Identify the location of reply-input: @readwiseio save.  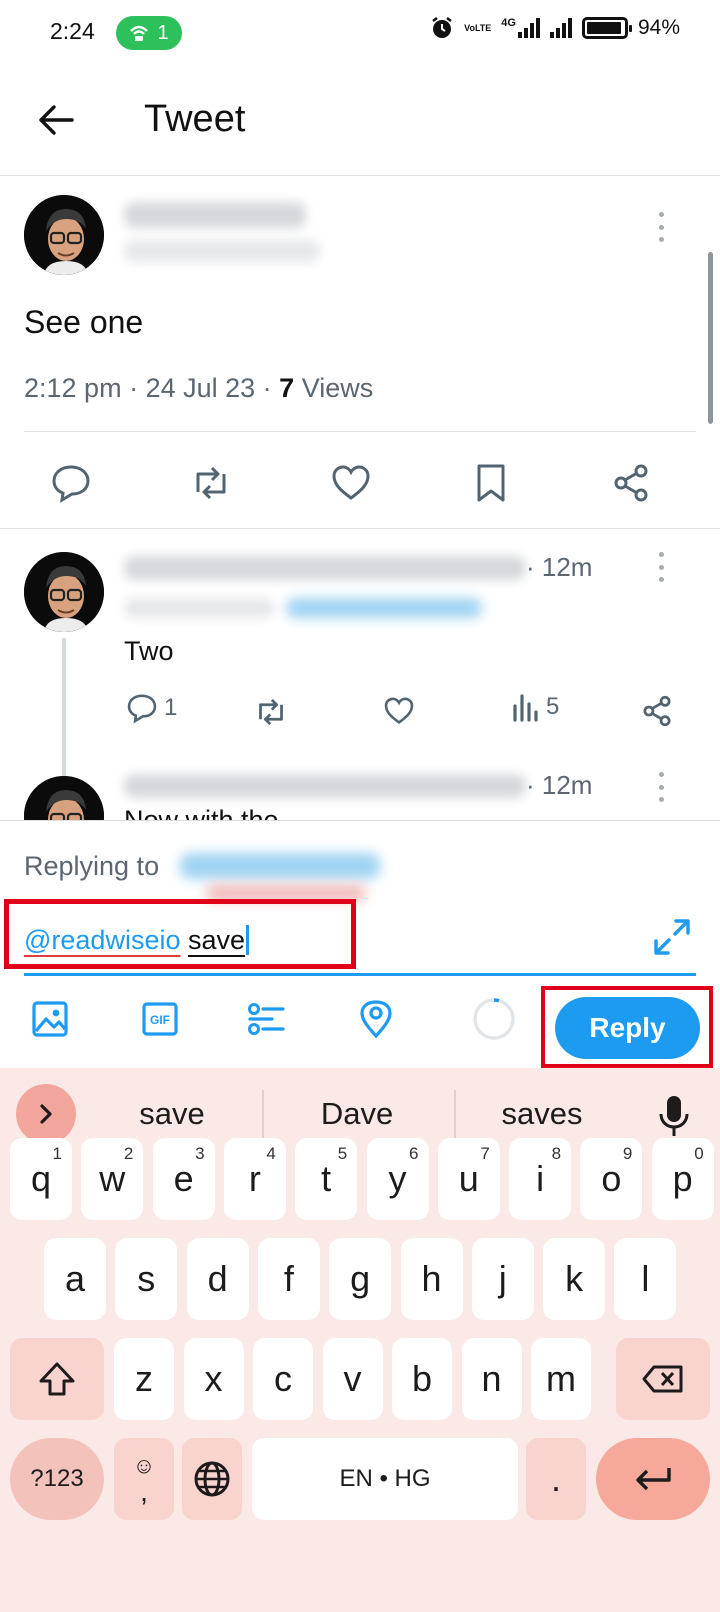
(137, 940).